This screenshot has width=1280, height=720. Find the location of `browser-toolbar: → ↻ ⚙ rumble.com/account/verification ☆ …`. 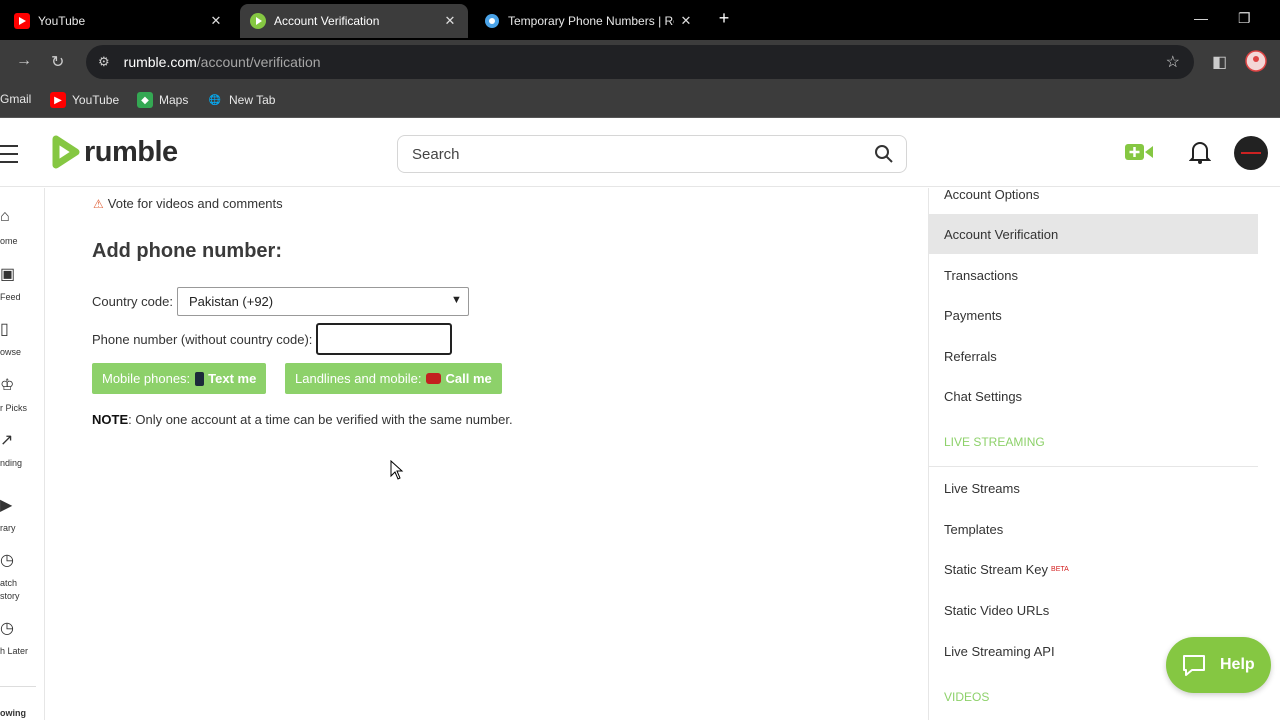

browser-toolbar: → ↻ ⚙ rumble.com/account/verification ☆ … is located at coordinates (640, 62).